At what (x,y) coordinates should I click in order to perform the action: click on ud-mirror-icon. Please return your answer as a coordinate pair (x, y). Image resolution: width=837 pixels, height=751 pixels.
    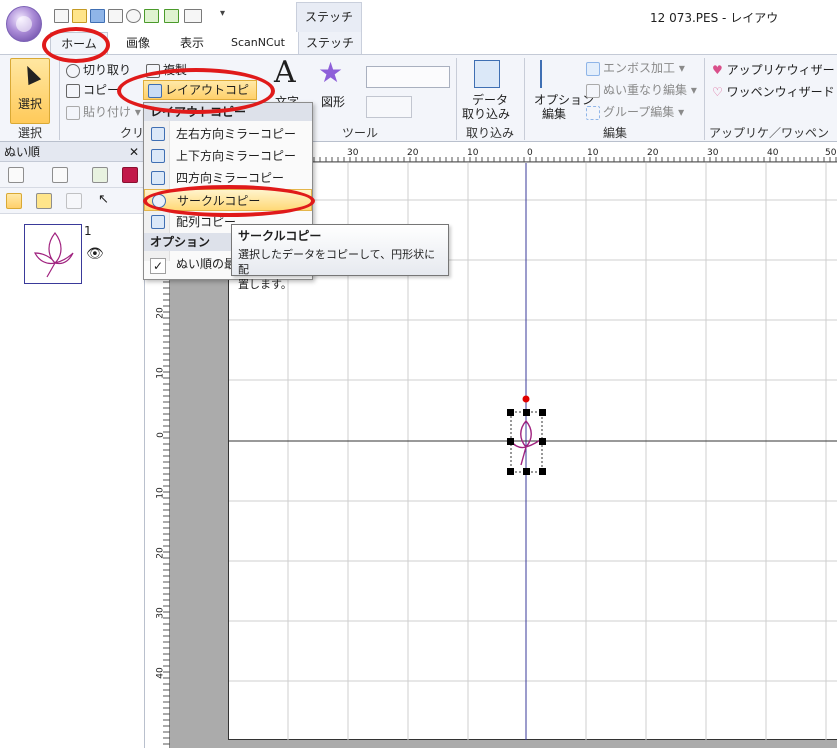
    Looking at the image, I should click on (158, 156).